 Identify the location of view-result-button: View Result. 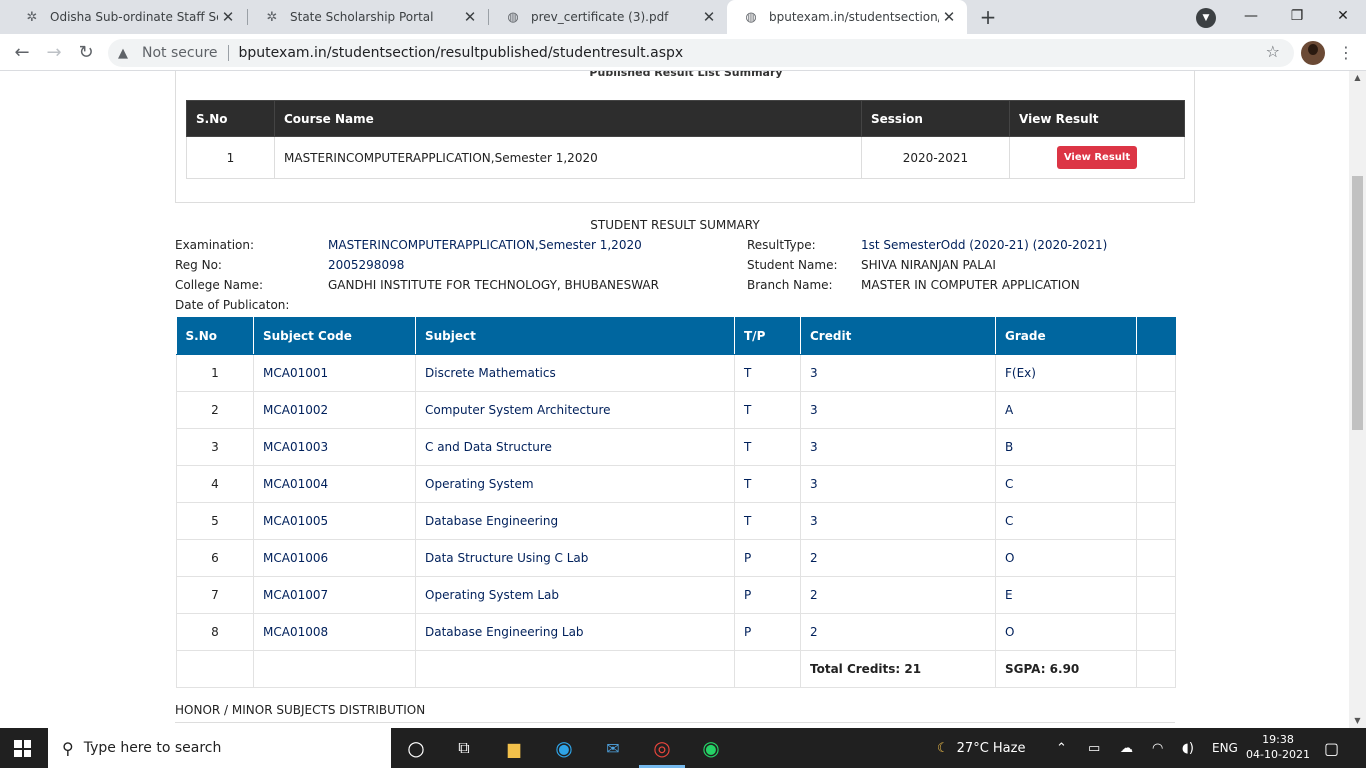
(1097, 157).